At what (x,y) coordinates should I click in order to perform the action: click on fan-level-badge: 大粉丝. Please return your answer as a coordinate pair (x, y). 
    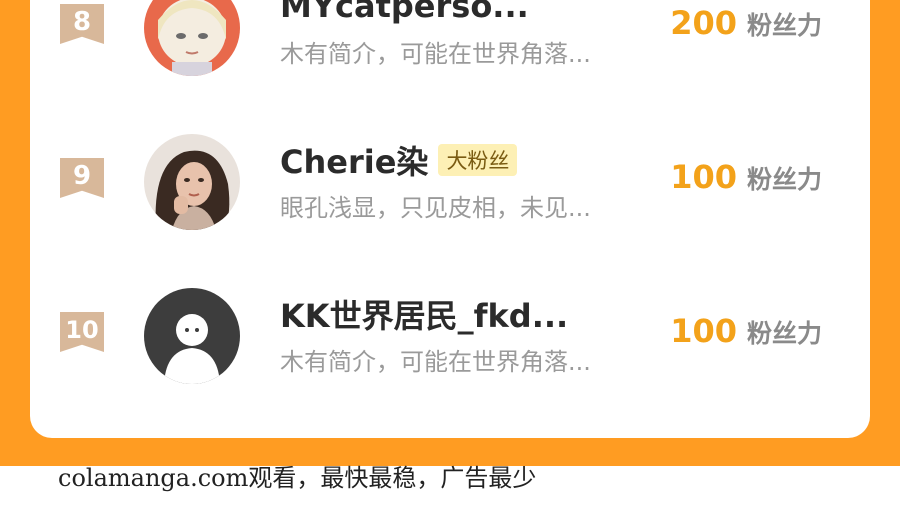
    Looking at the image, I should click on (478, 160).